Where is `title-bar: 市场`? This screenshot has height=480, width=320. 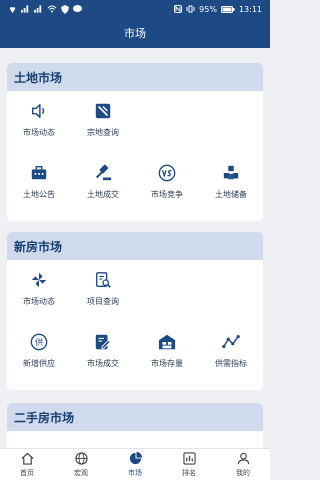
title-bar: 市场 is located at coordinates (135, 33).